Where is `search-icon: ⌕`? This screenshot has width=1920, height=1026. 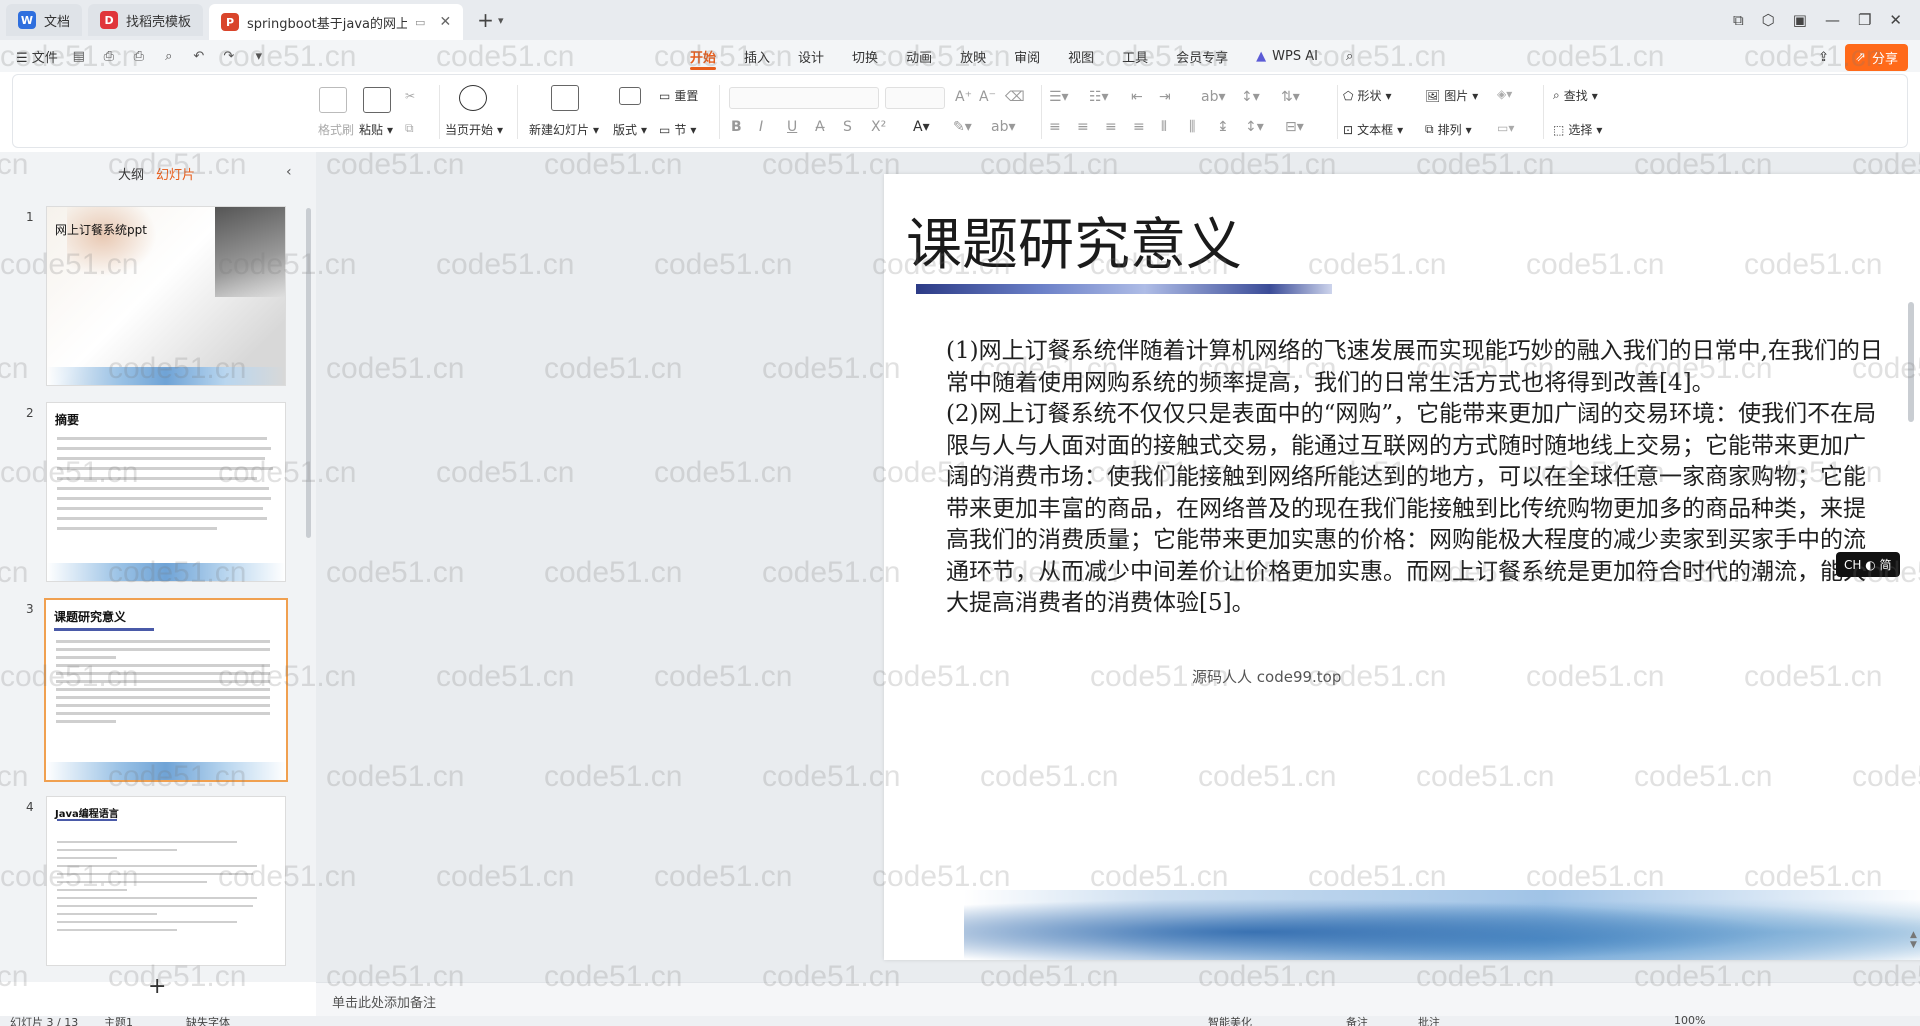
search-icon: ⌕ is located at coordinates (1349, 56).